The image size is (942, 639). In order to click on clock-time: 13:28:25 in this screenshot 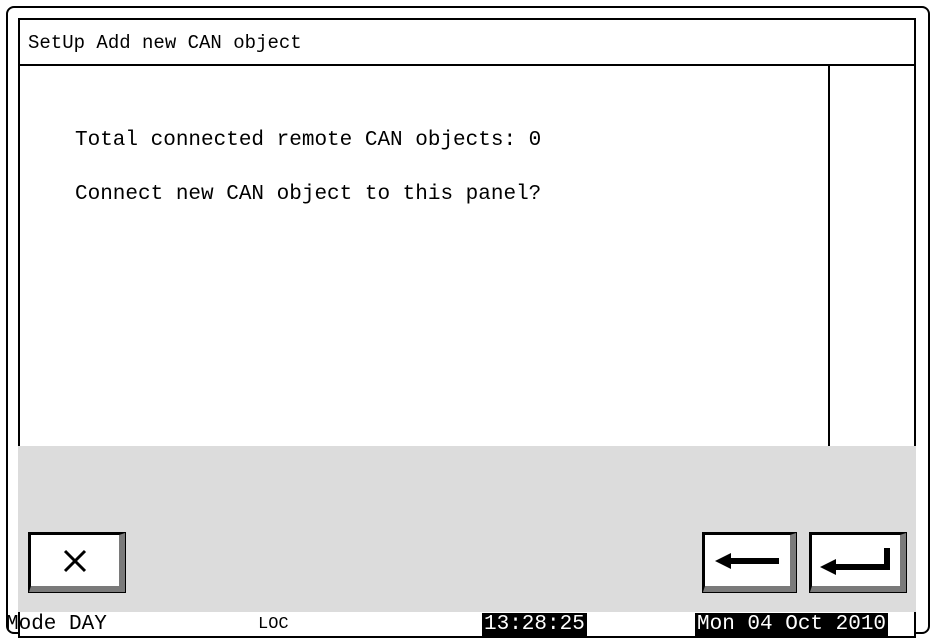, I will do `click(534, 625)`.